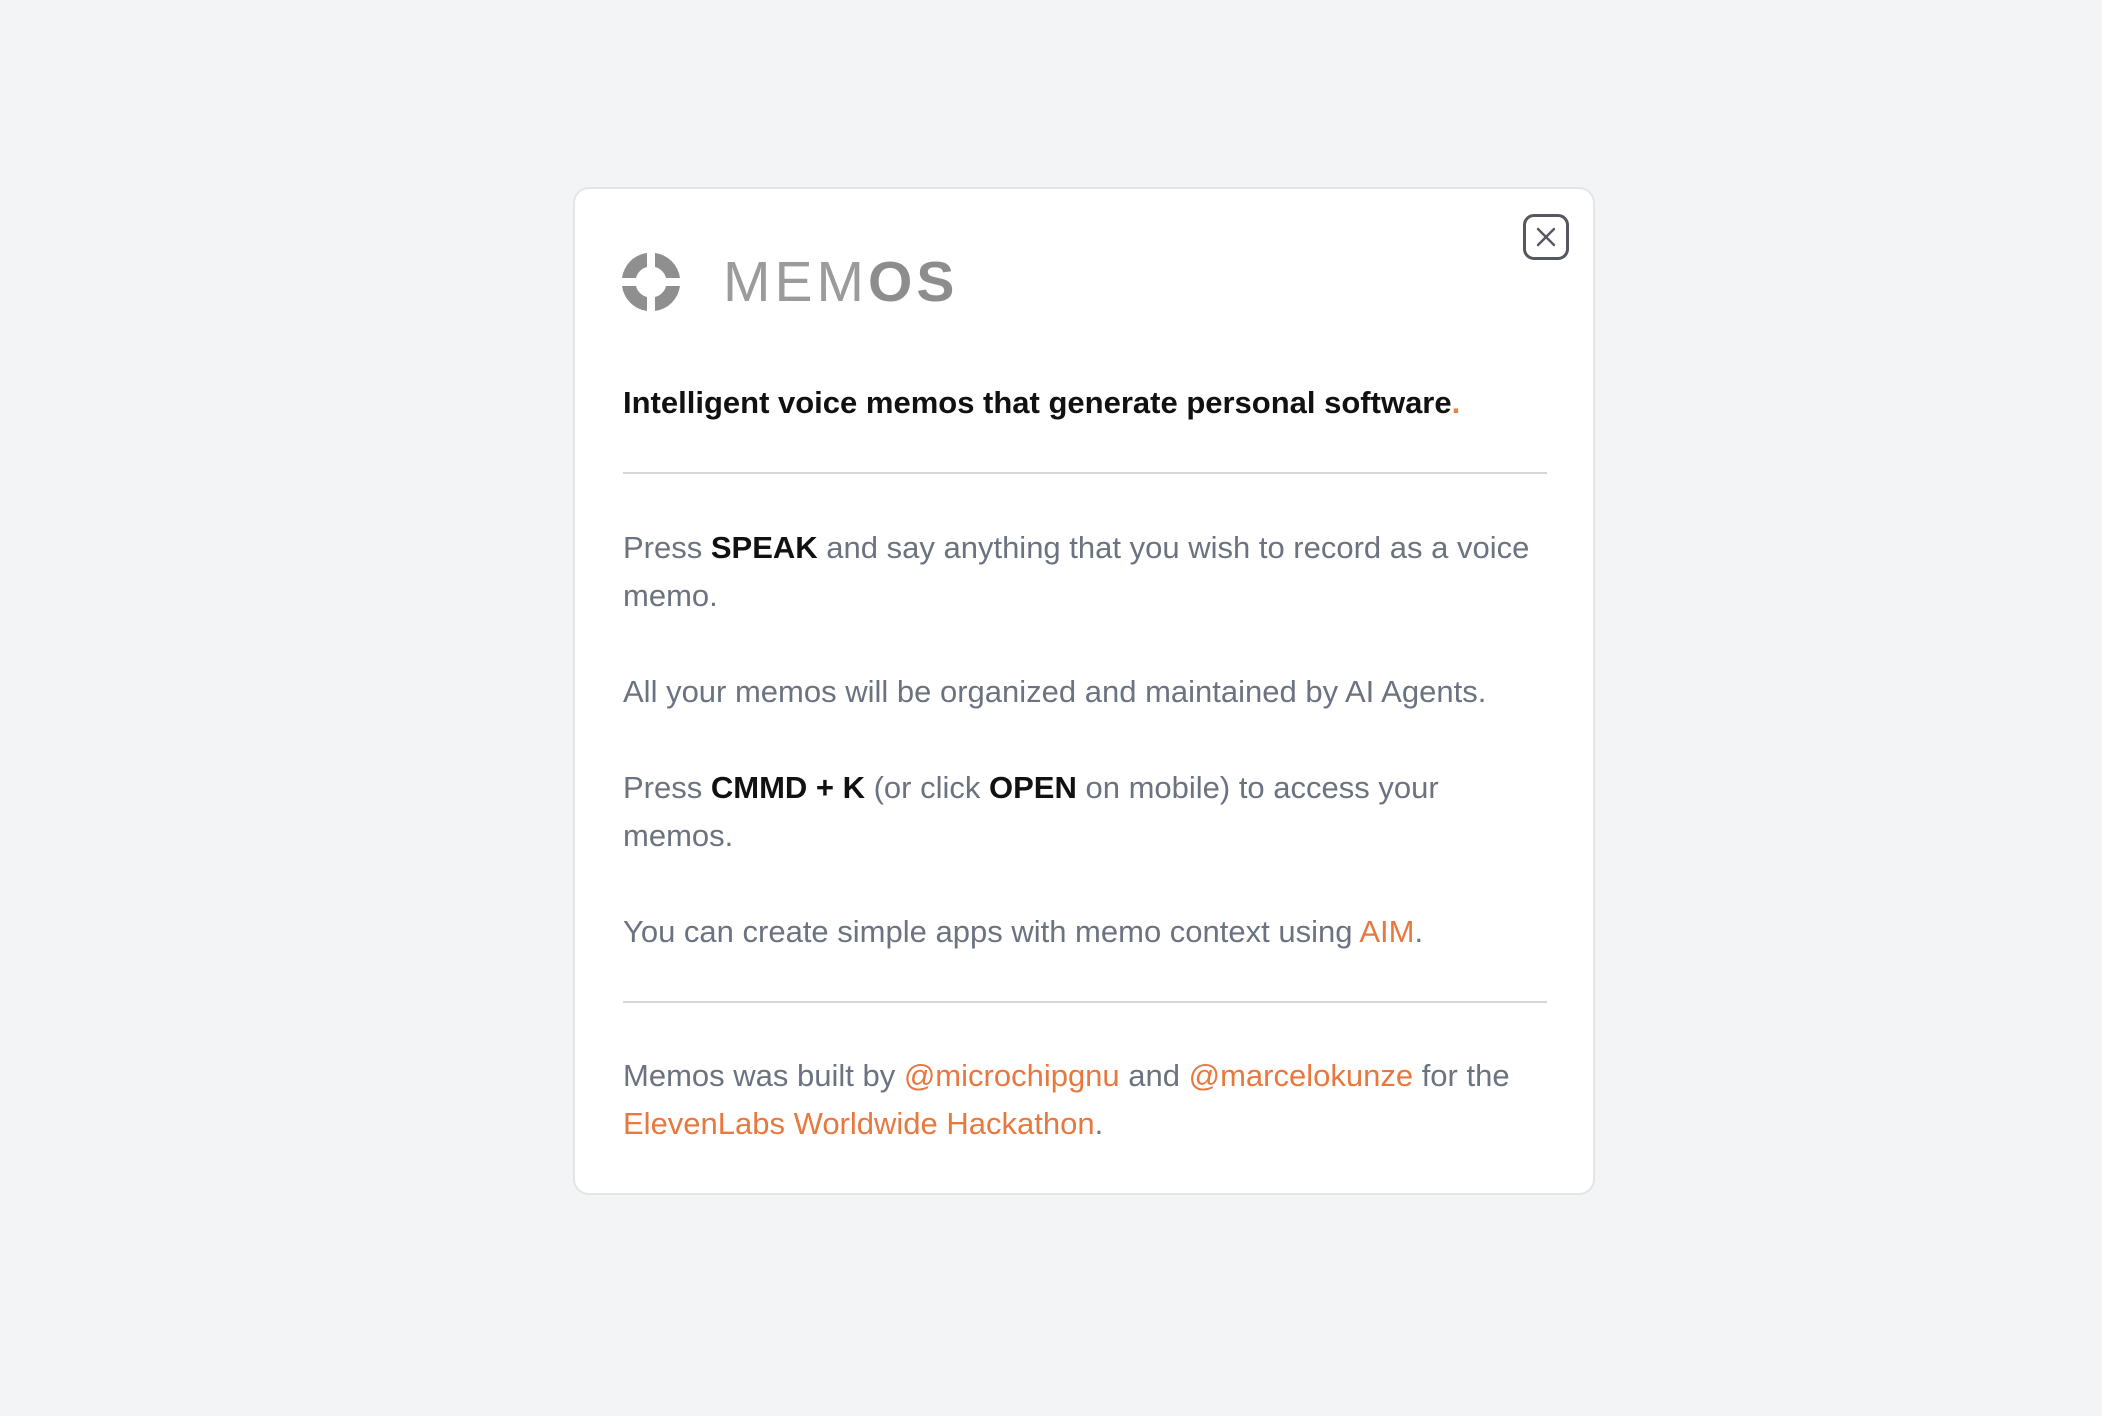 This screenshot has width=2102, height=1416. Describe the element at coordinates (764, 547) in the screenshot. I see `speak-keyword: SPEAK` at that location.